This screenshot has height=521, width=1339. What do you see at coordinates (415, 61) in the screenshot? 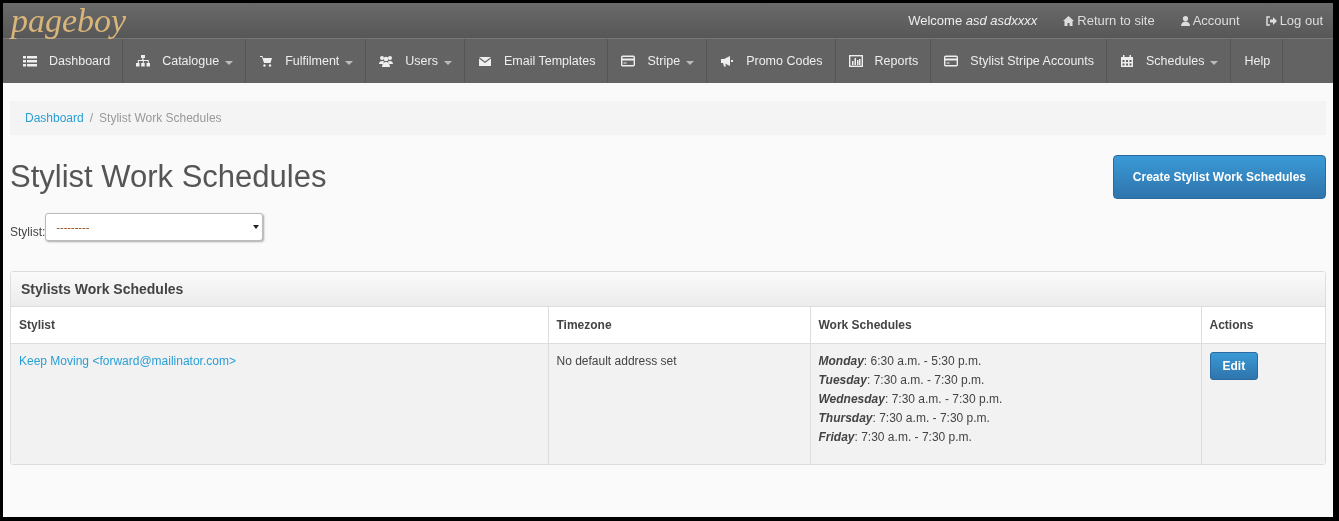
I see `nav-item: Users` at bounding box center [415, 61].